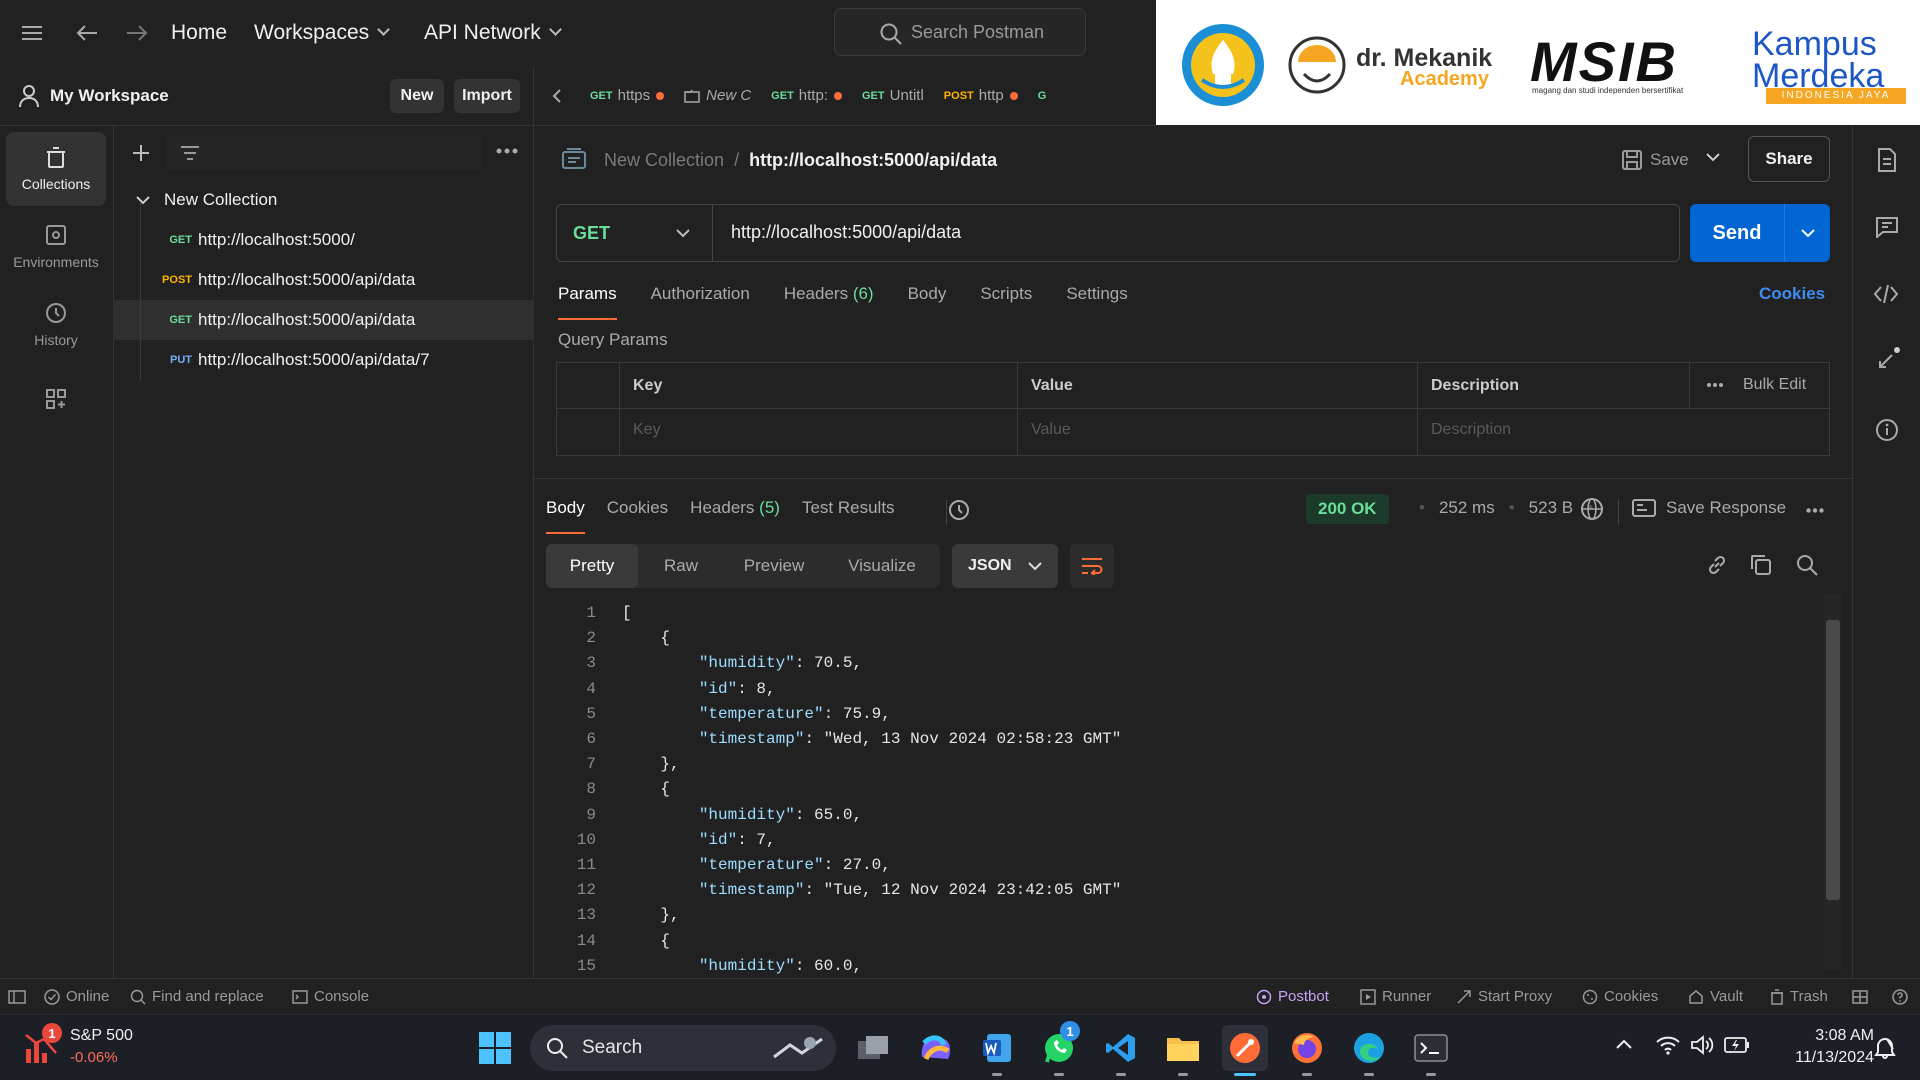 The width and height of the screenshot is (1920, 1080). Describe the element at coordinates (1121, 1048) in the screenshot. I see `vscode-icon` at that location.